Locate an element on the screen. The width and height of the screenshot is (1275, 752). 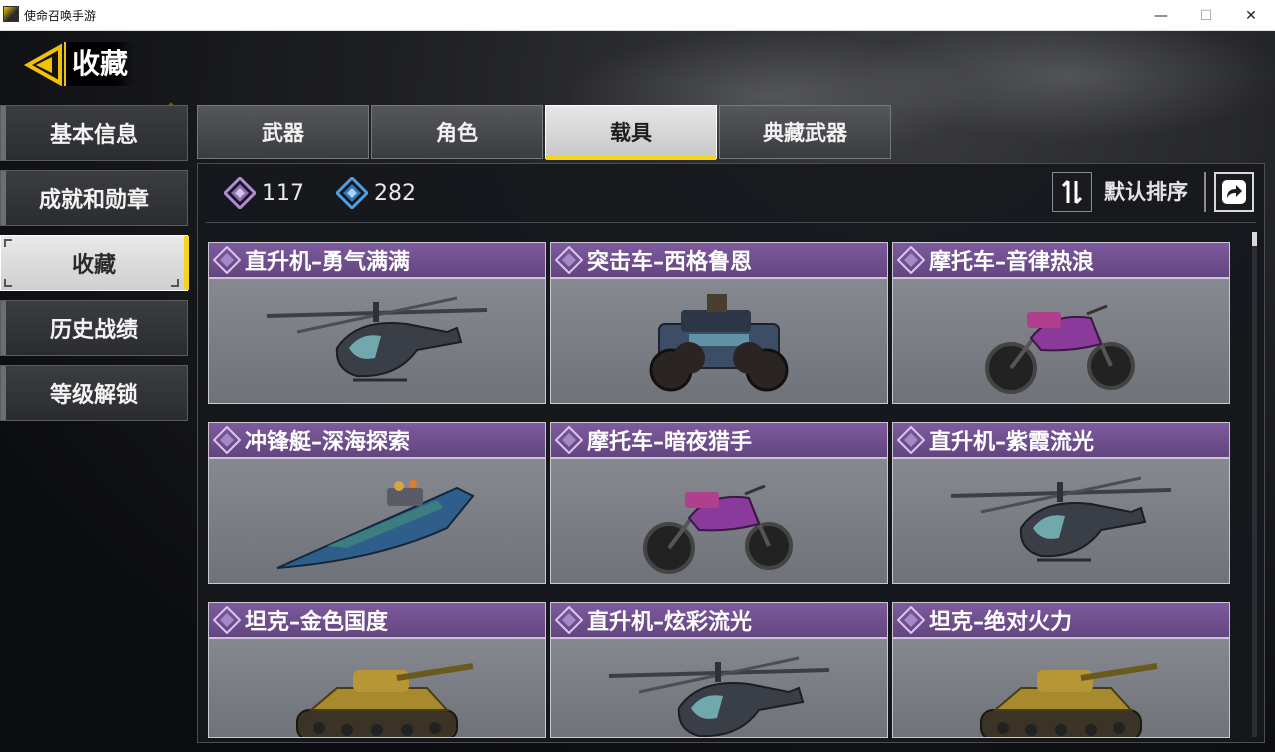
vehicle-card-header: 直升机–炫彩流光 is located at coordinates (719, 621).